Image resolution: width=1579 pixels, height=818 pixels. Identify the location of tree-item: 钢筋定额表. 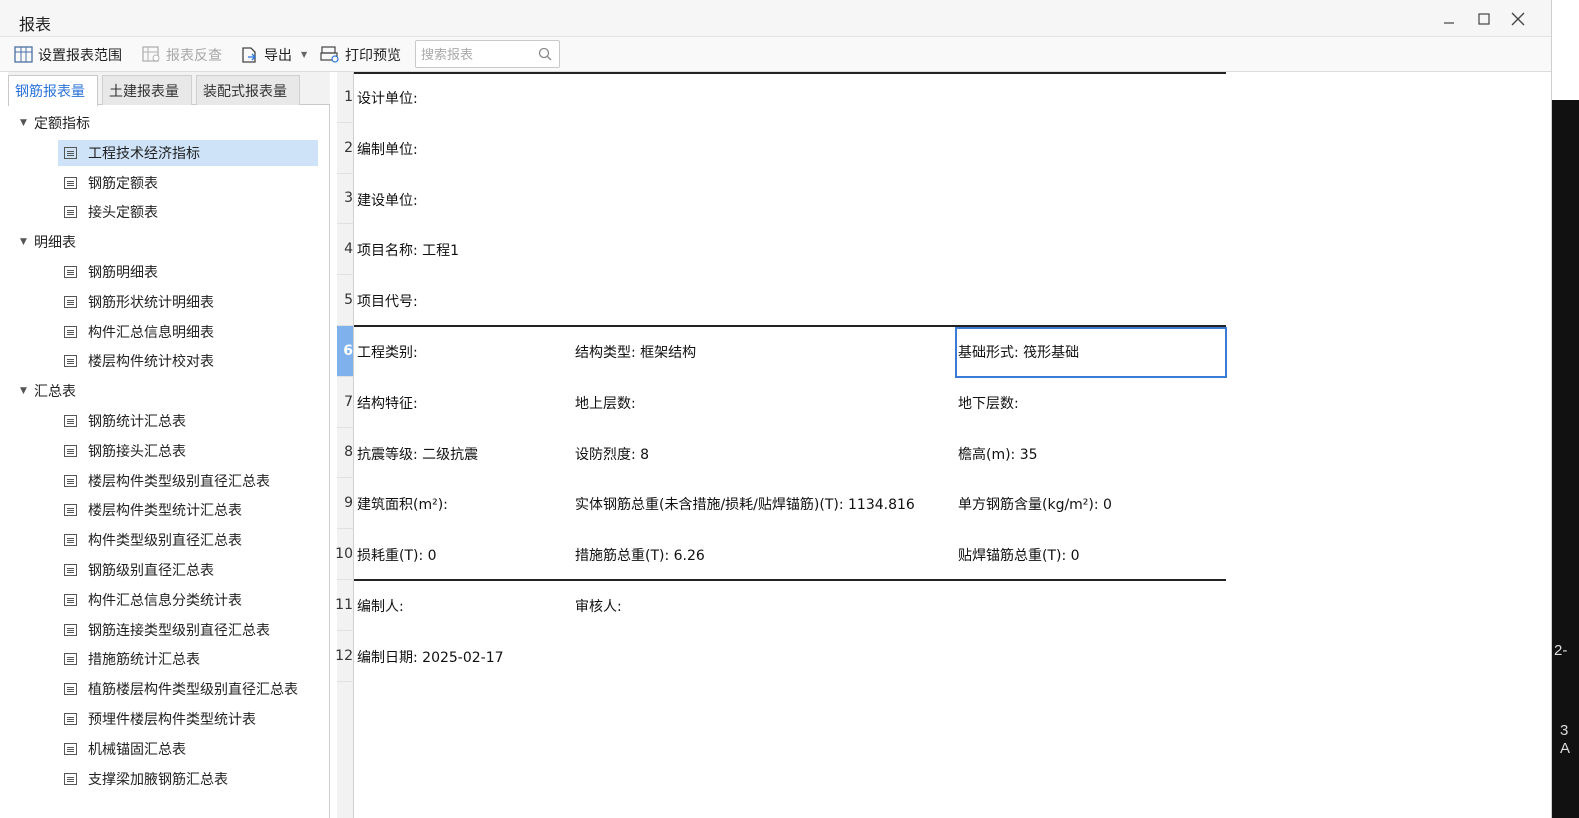
(108, 183).